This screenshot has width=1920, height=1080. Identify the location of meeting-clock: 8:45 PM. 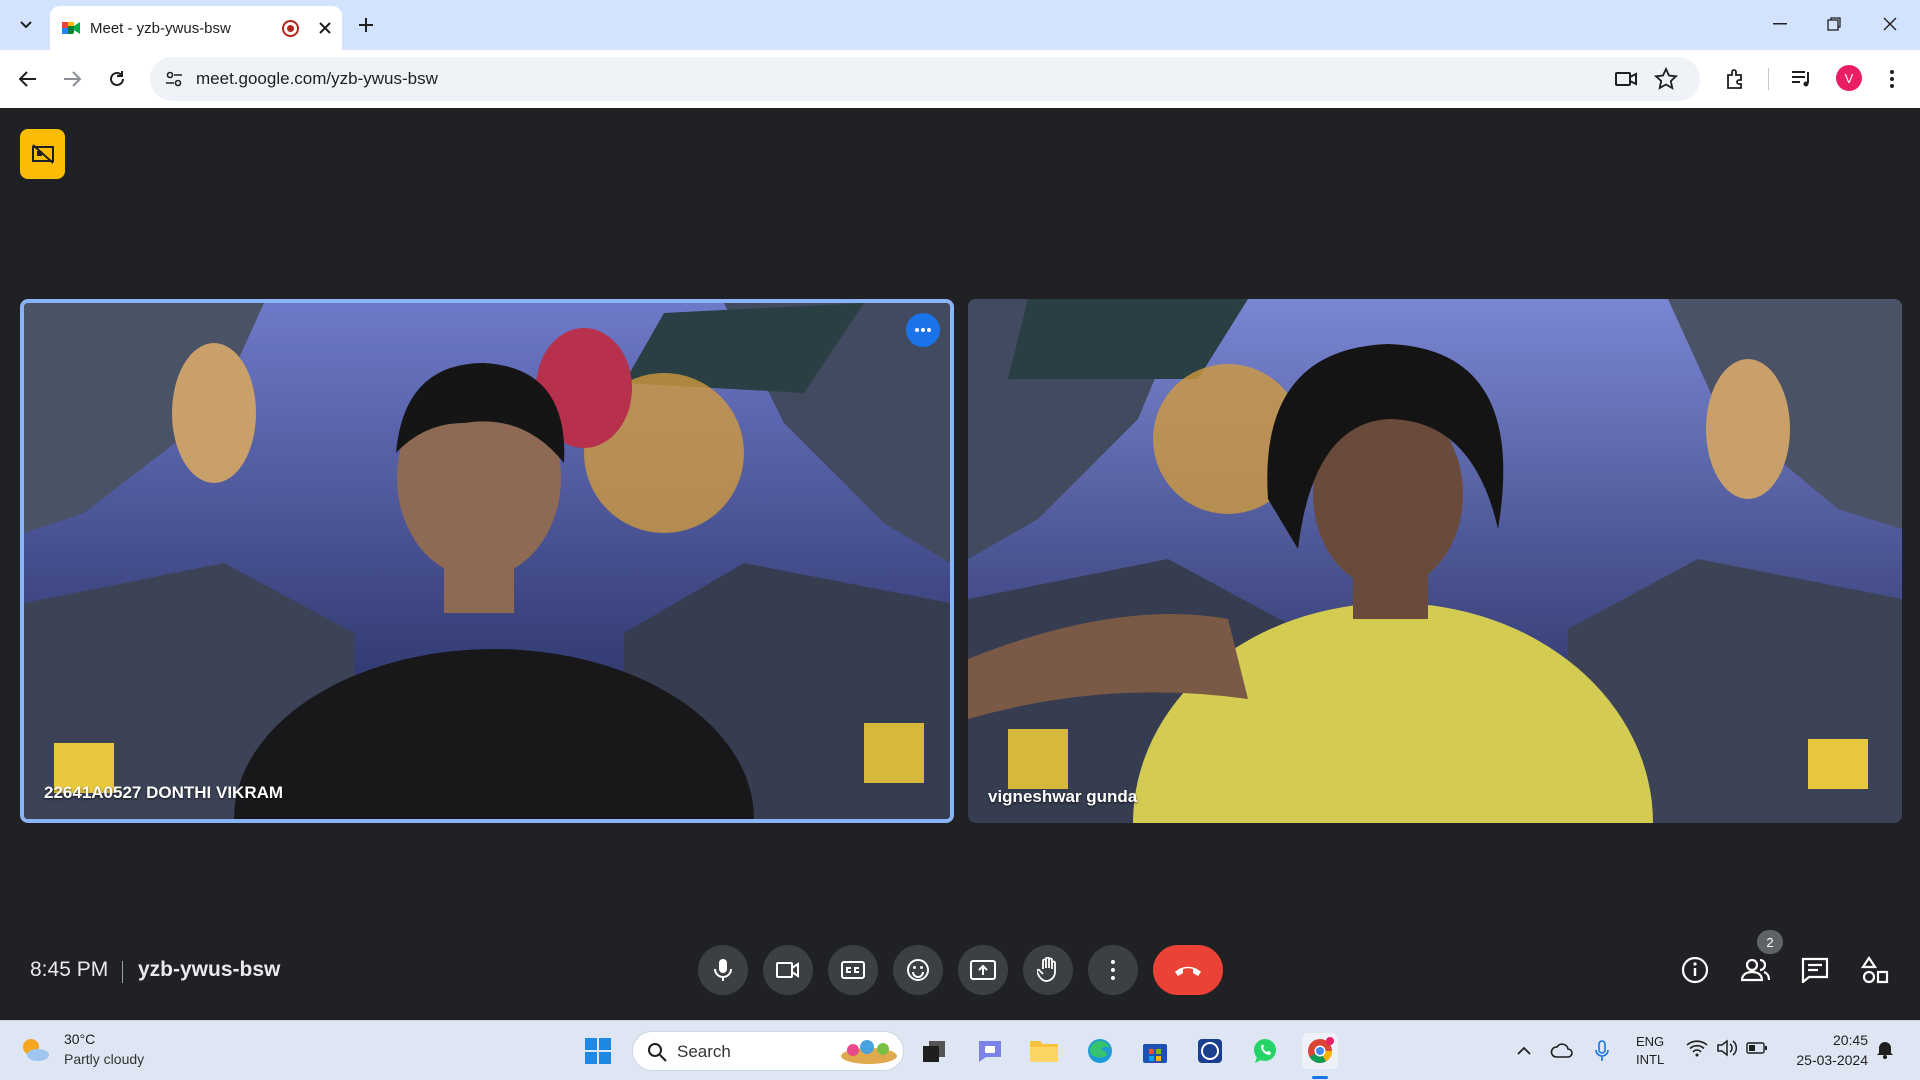
(69, 969).